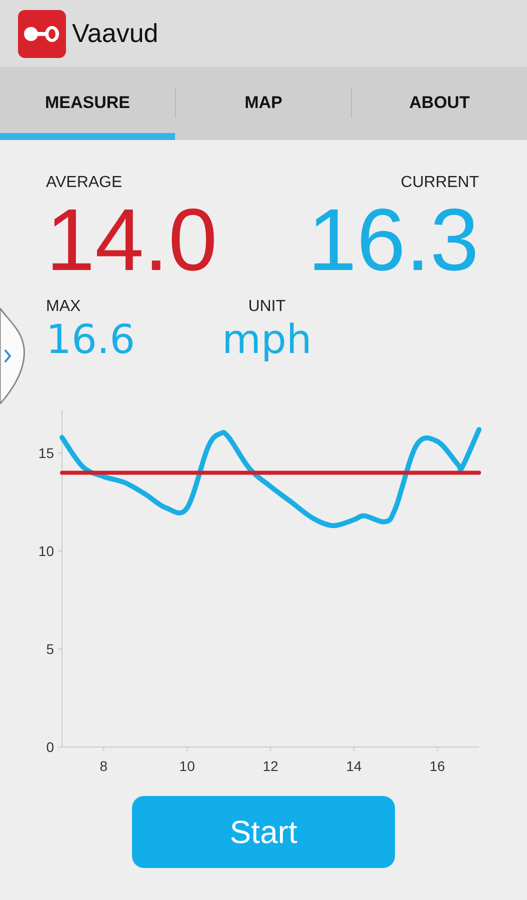  Describe the element at coordinates (270, 766) in the screenshot. I see `x-tick-label: 12` at that location.